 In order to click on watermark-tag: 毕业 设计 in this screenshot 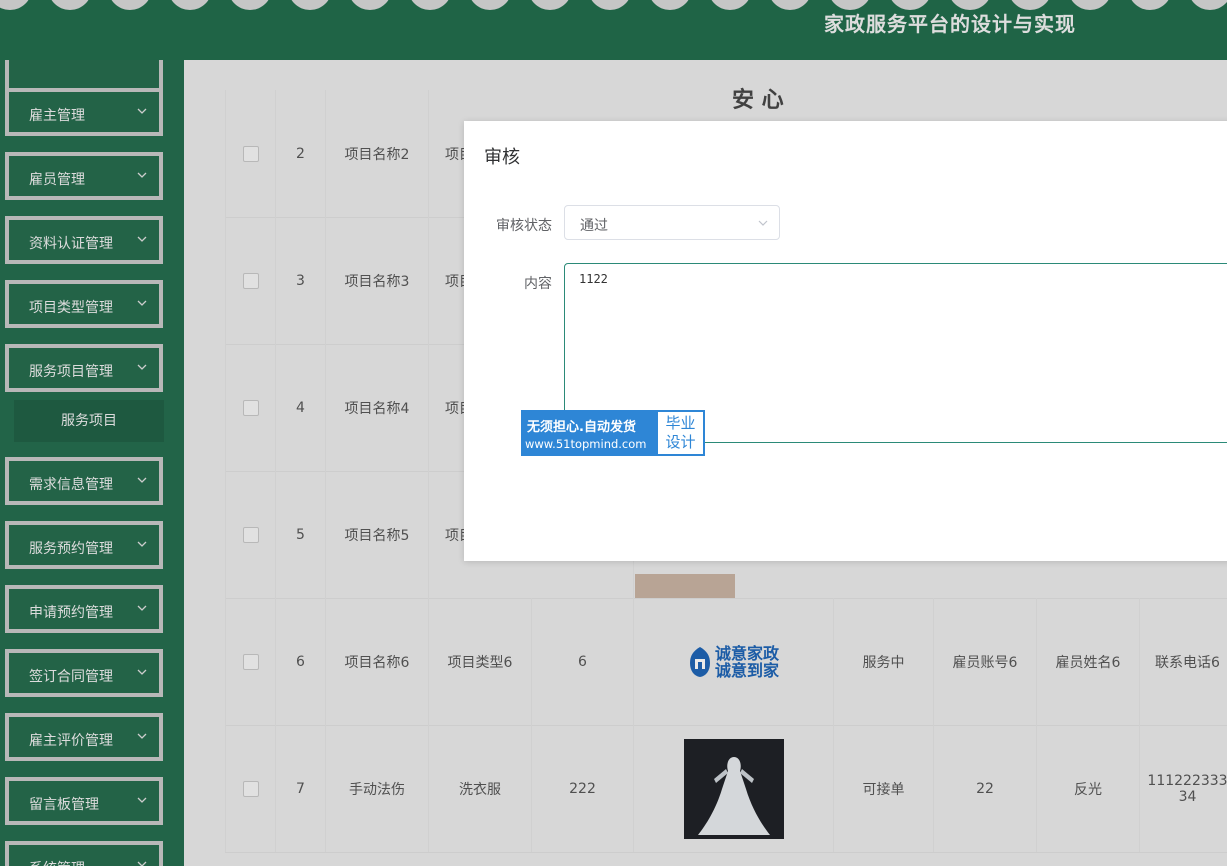, I will do `click(680, 433)`.